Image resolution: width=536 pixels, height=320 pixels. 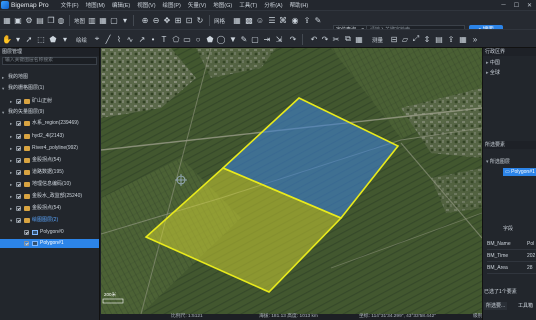 I want to click on camera-icon: ◉, so click(x=295, y=20).